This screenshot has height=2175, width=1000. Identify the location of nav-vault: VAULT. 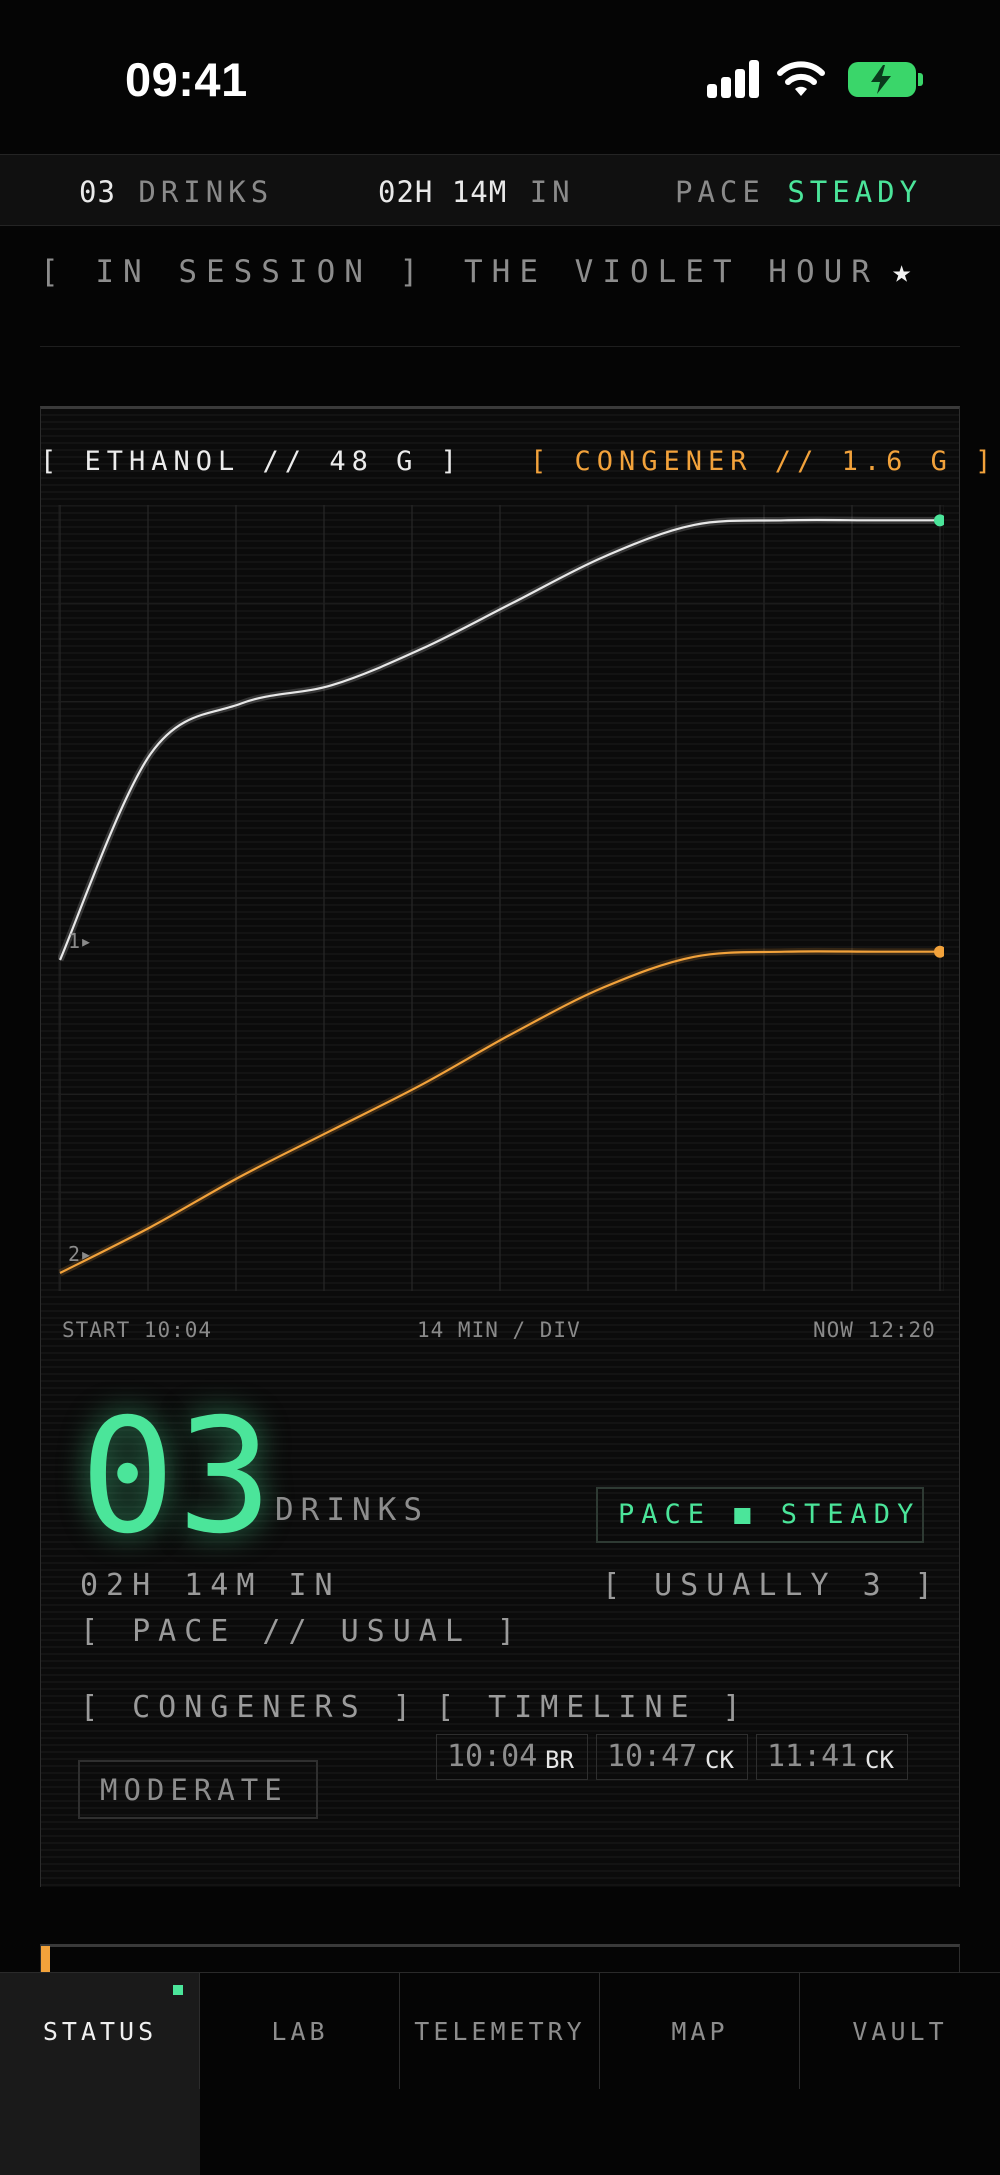
(900, 2031).